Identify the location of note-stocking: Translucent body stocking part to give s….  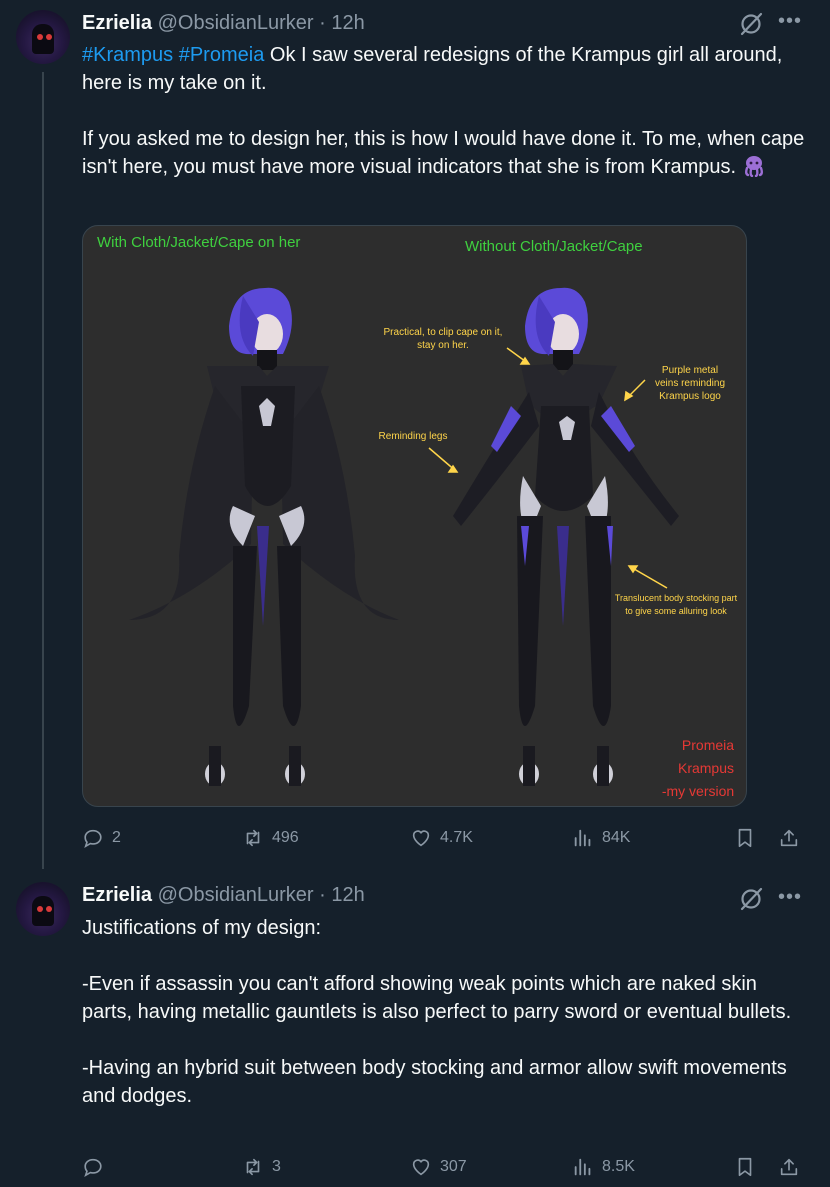
(676, 604).